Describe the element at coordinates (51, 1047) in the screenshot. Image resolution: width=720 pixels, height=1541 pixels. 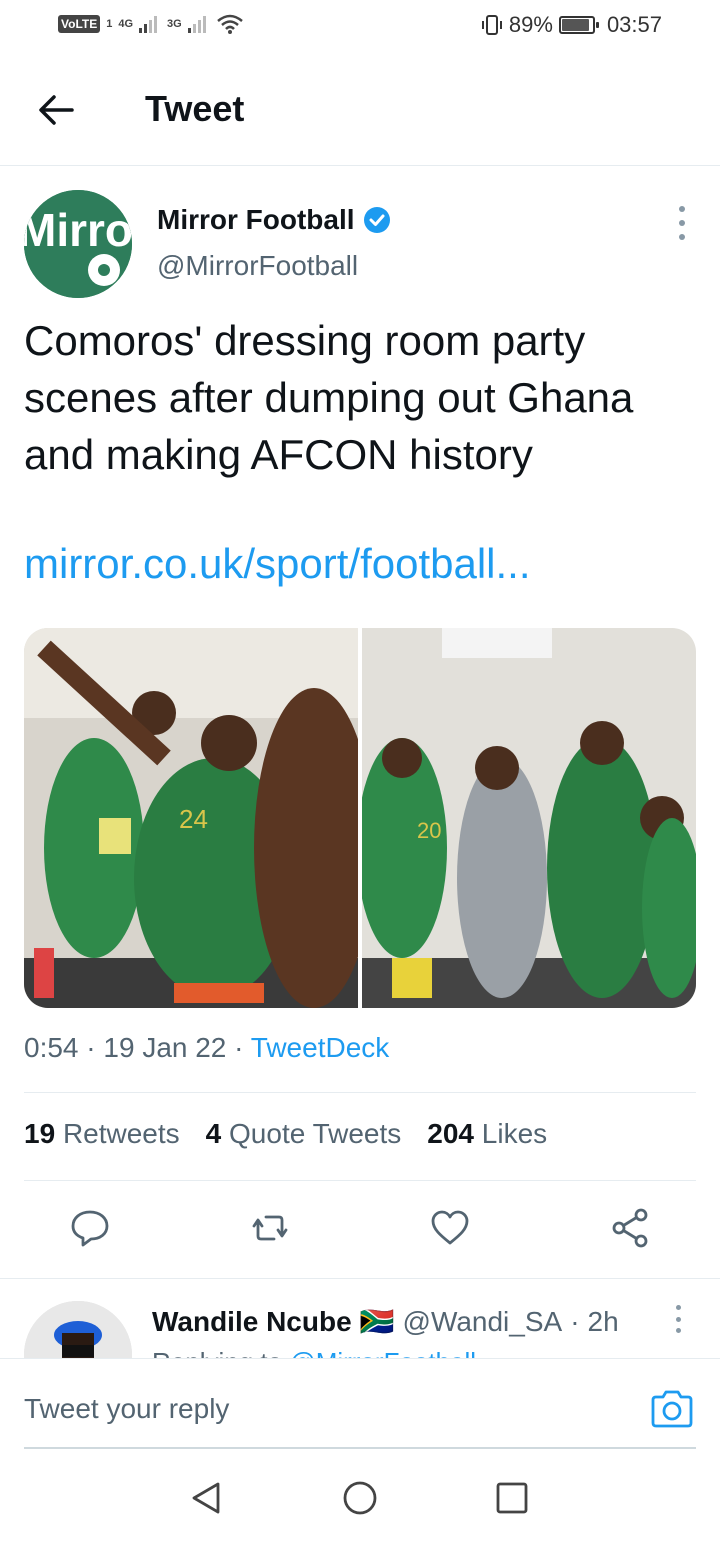
I see `tweet-time: 0:54` at that location.